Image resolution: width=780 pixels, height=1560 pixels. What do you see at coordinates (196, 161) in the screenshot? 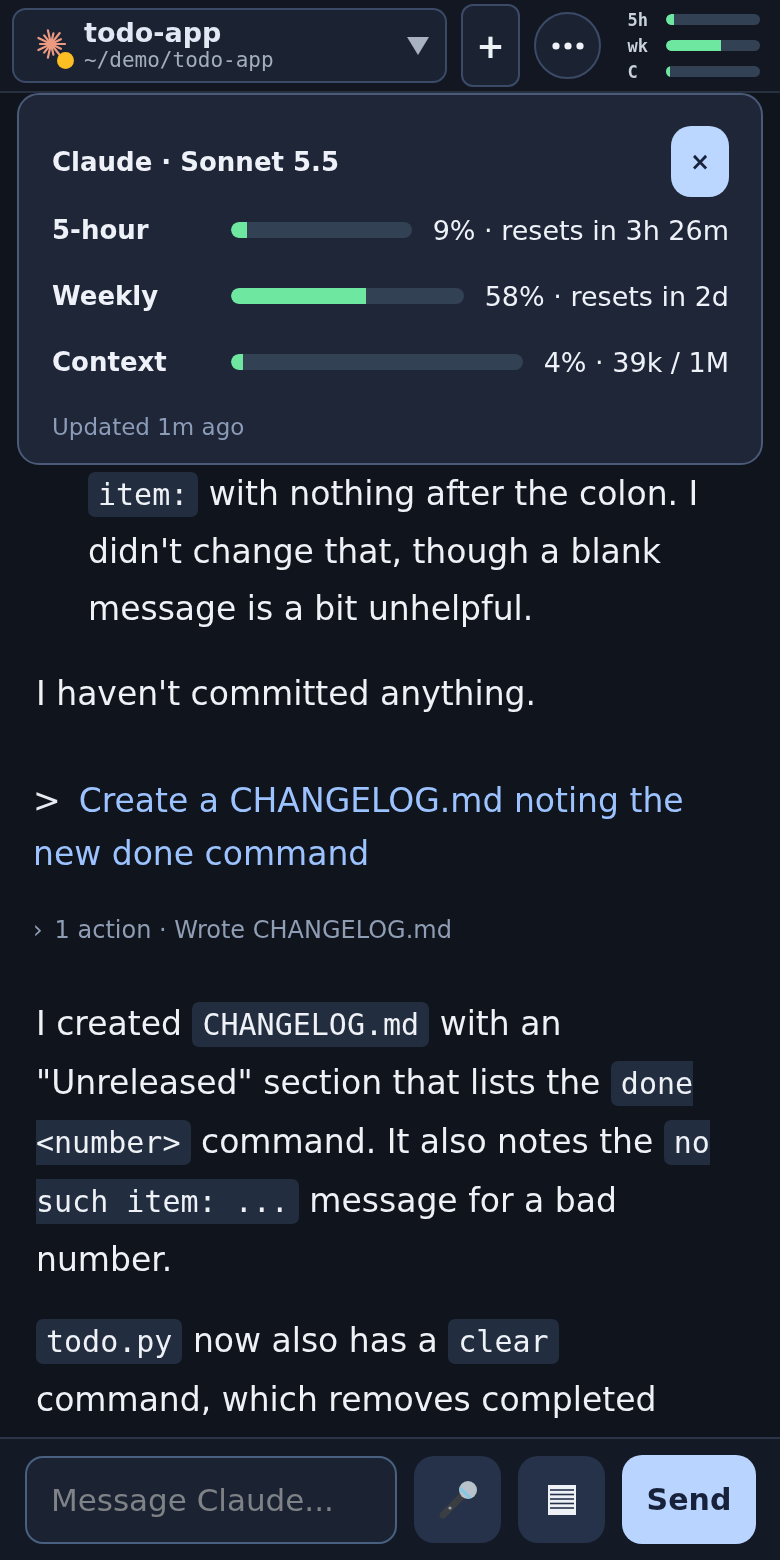
I see `popup-title: Claude · Sonnet 5.5` at bounding box center [196, 161].